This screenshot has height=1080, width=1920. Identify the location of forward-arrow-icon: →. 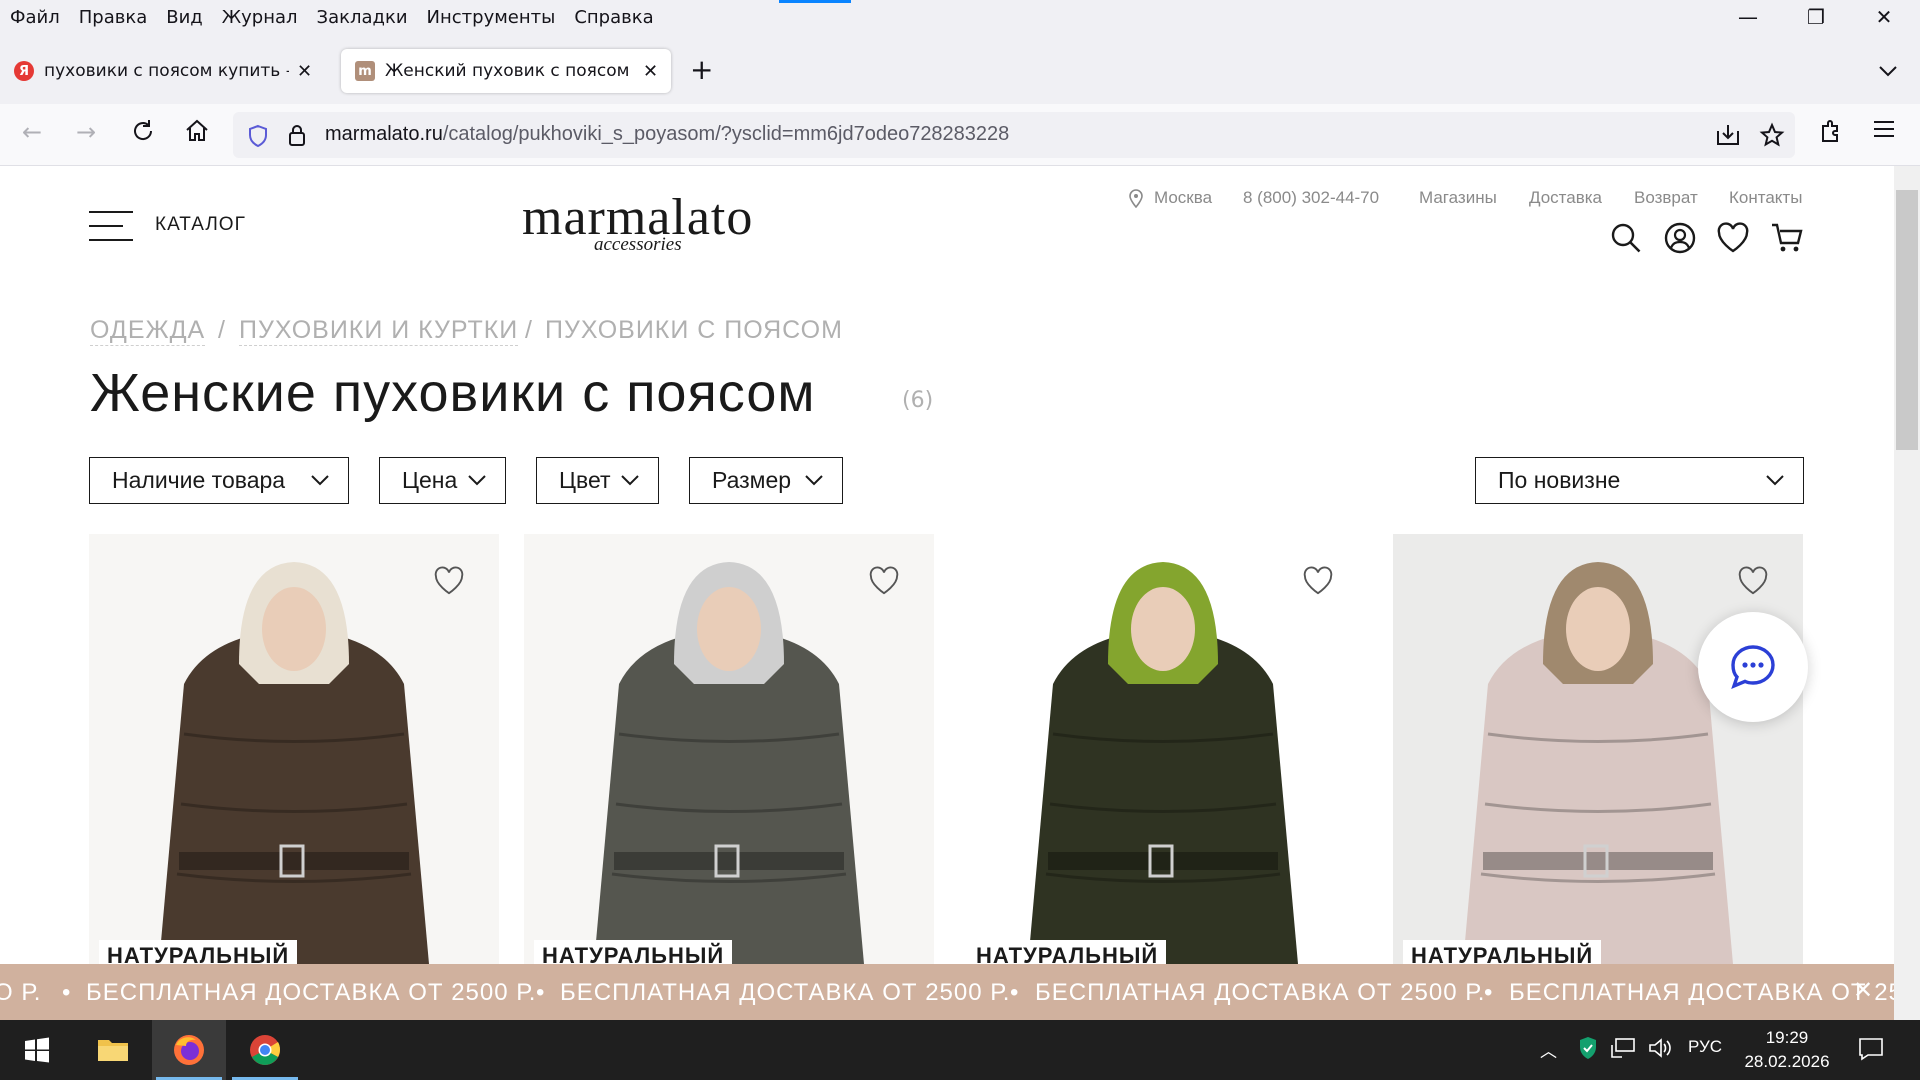
(86, 132).